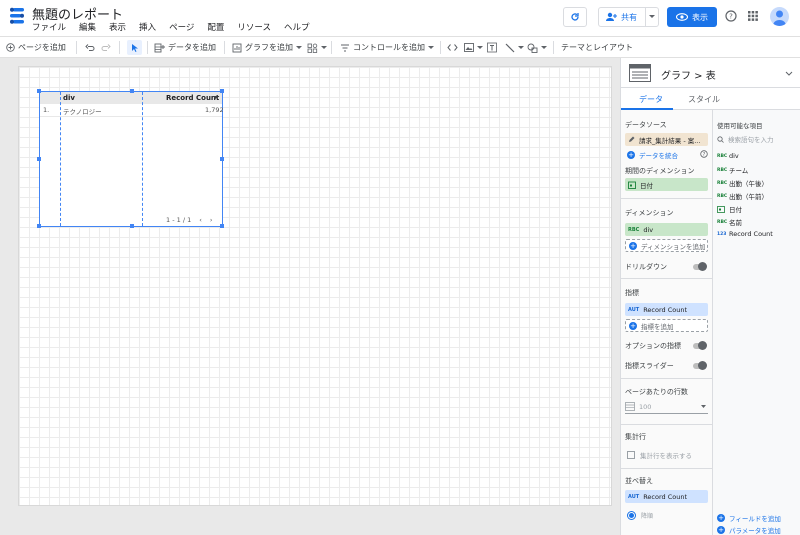  Describe the element at coordinates (740, 126) in the screenshot. I see `fields-title: 使用可能な項目` at that location.